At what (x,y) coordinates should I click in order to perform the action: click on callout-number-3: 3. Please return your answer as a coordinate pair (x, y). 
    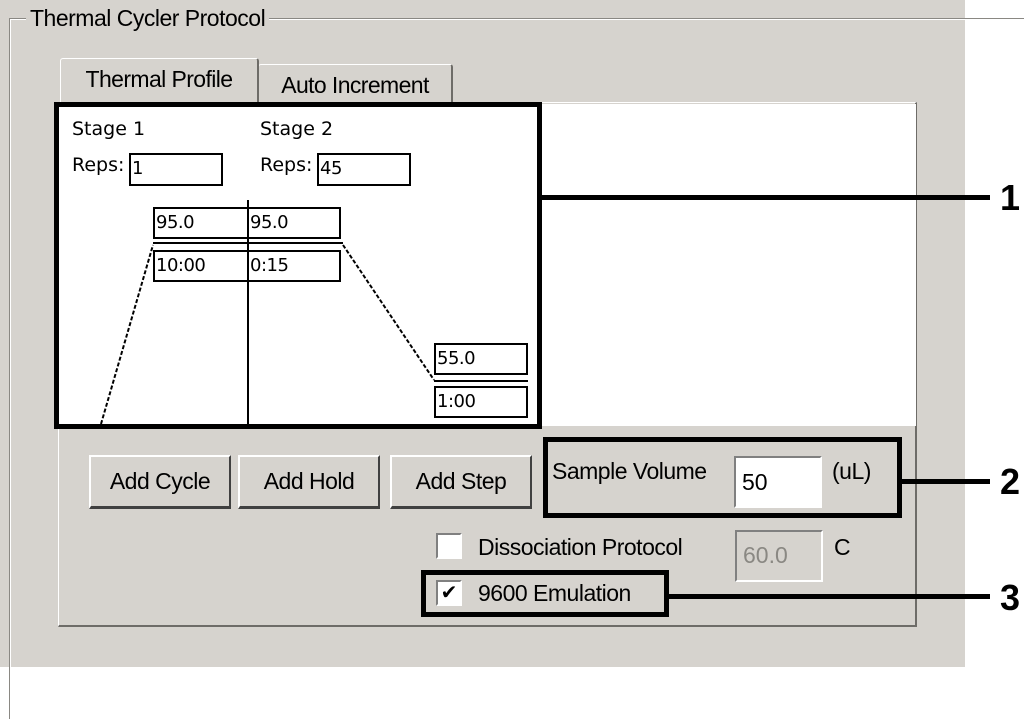
    Looking at the image, I should click on (1010, 597).